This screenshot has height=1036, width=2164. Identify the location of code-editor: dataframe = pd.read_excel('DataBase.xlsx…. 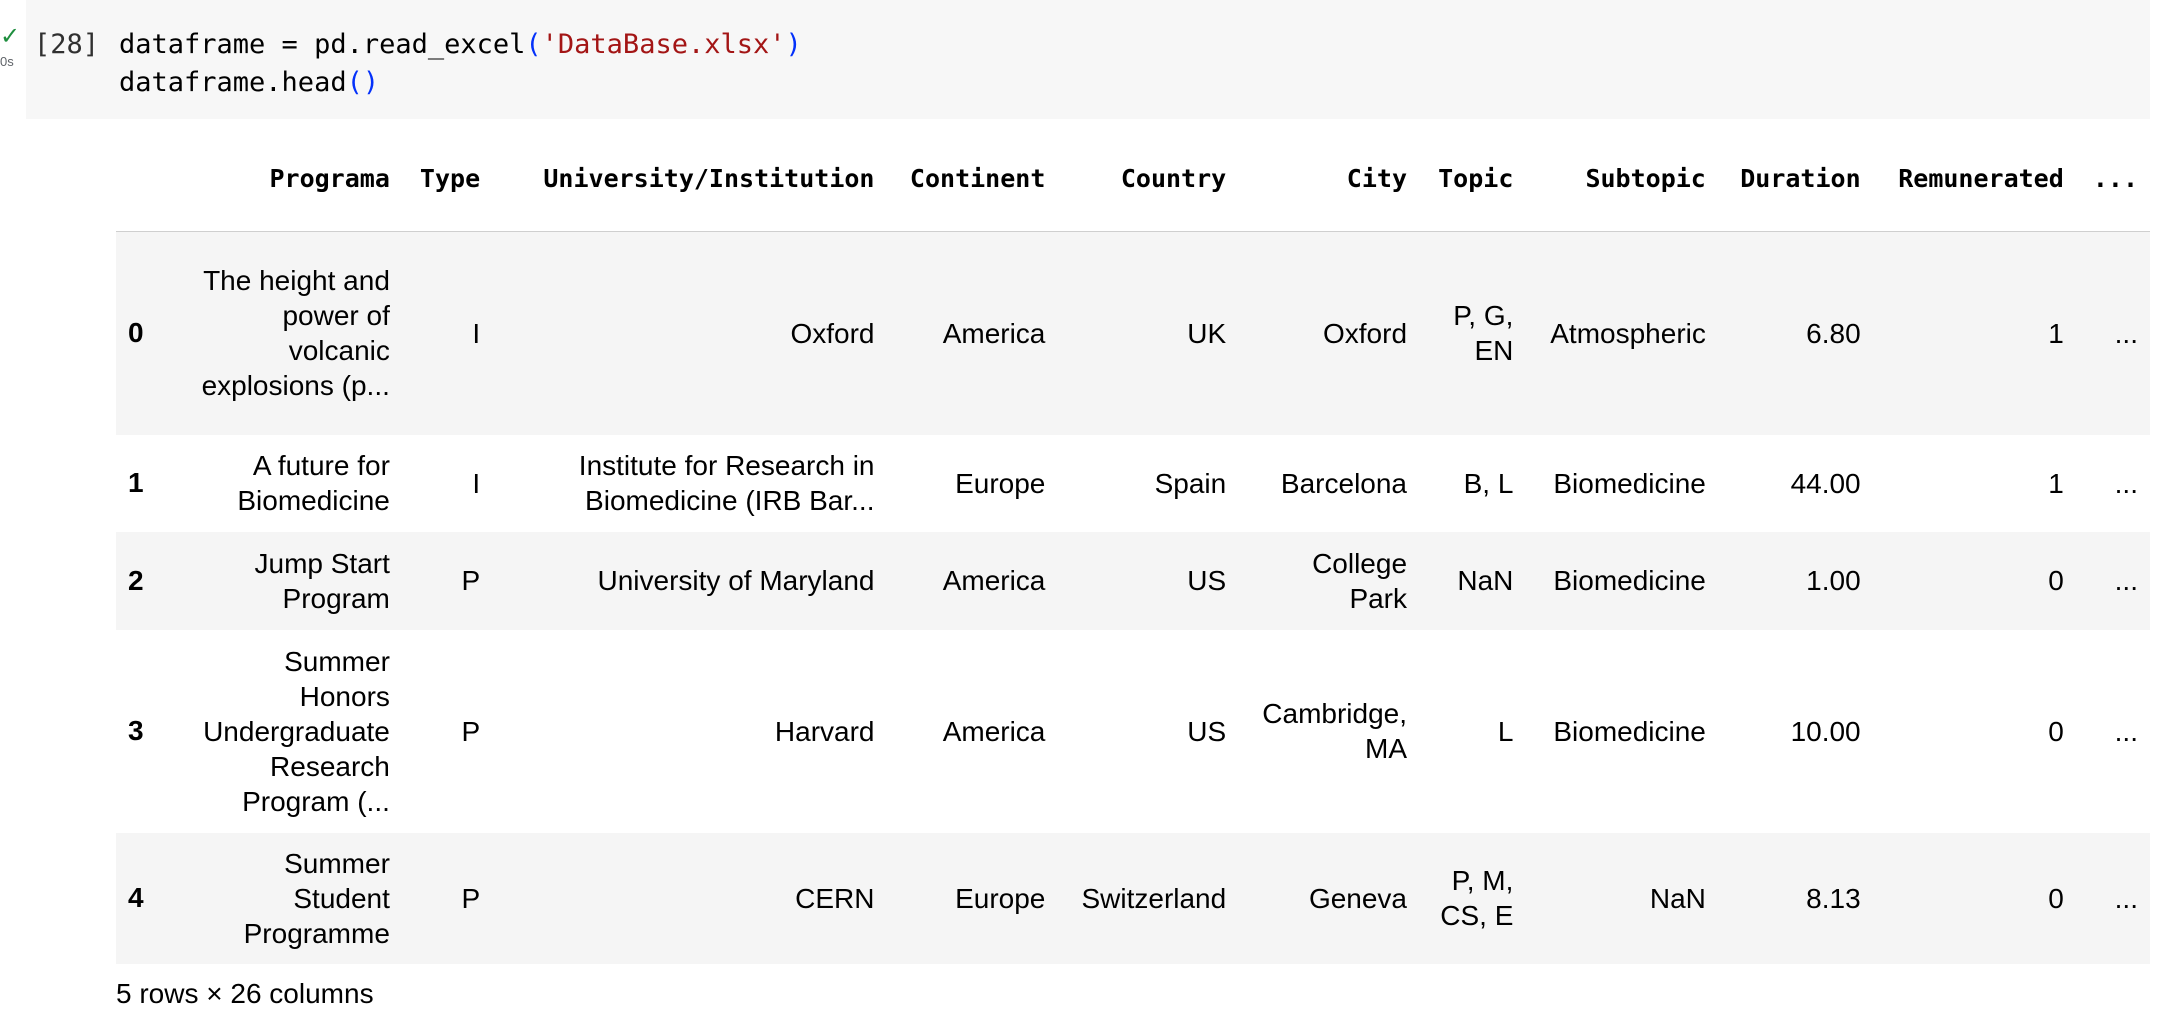
(460, 64).